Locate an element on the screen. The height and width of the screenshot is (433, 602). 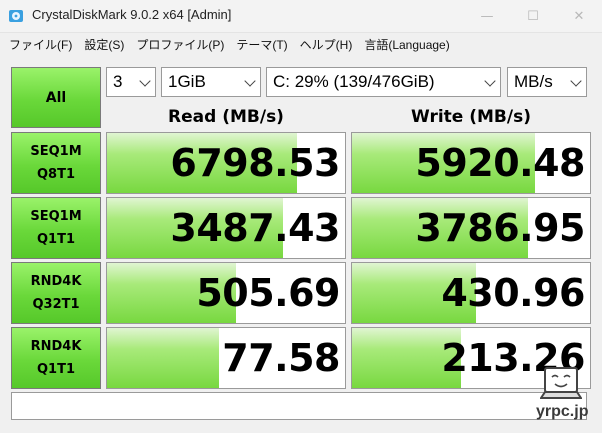
write-result-rnd4k-q32t1: 430.96 is located at coordinates (471, 293).